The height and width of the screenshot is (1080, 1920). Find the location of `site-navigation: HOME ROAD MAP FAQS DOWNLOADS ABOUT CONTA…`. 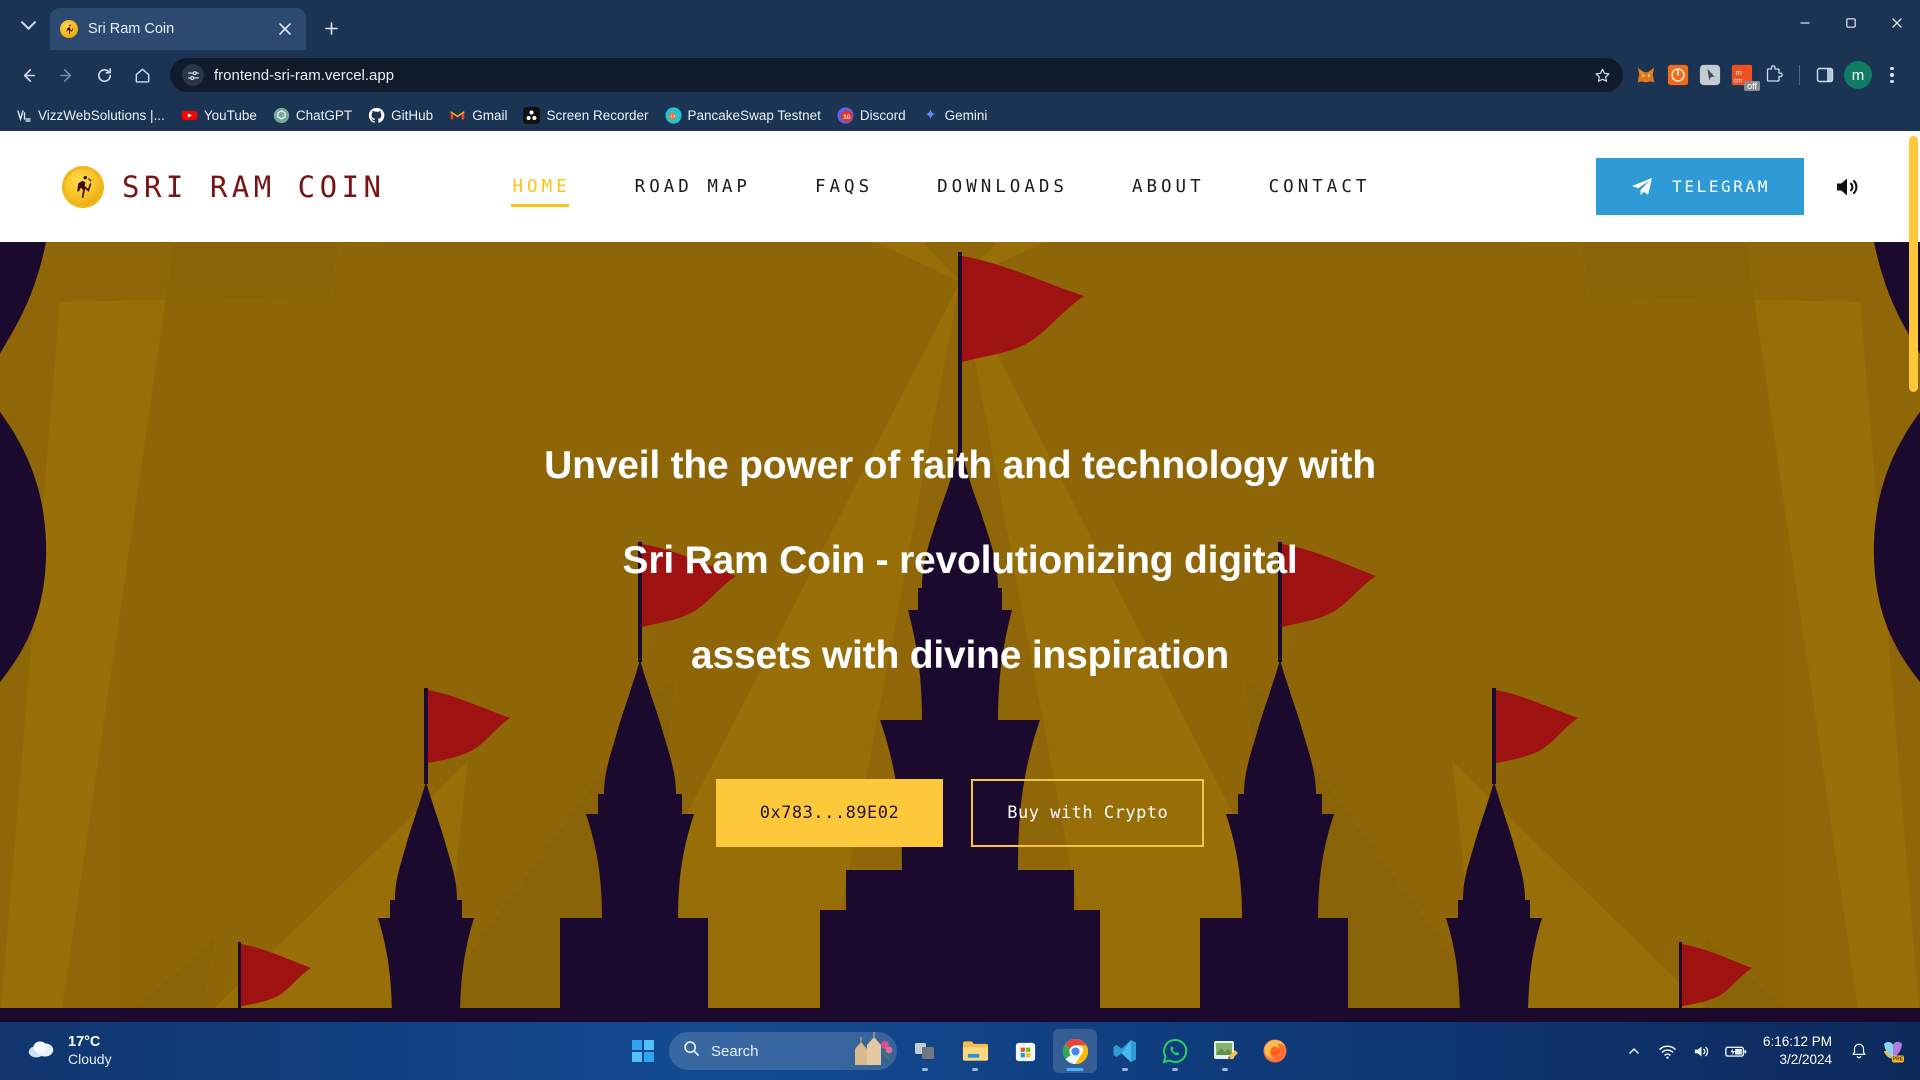

site-navigation: HOME ROAD MAP FAQS DOWNLOADS ABOUT CONTA… is located at coordinates (942, 189).